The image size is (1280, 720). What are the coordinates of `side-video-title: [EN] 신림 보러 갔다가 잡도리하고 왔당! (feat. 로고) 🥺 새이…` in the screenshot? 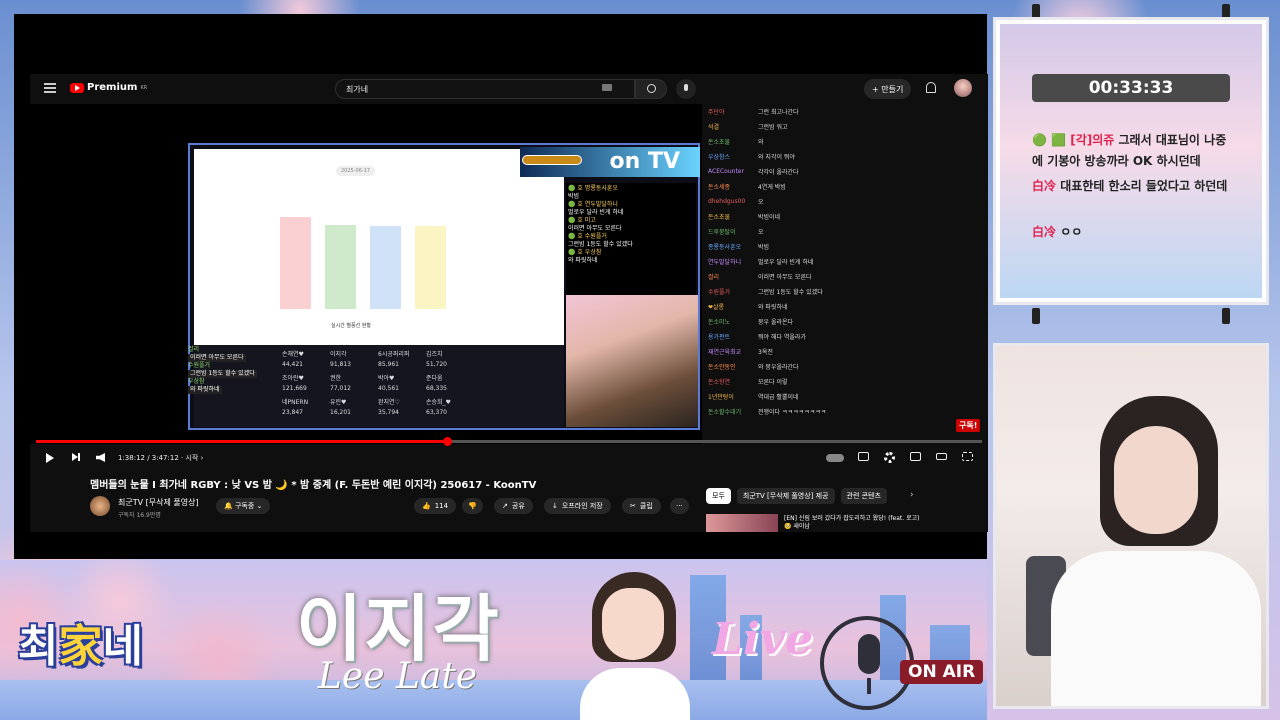 It's located at (854, 523).